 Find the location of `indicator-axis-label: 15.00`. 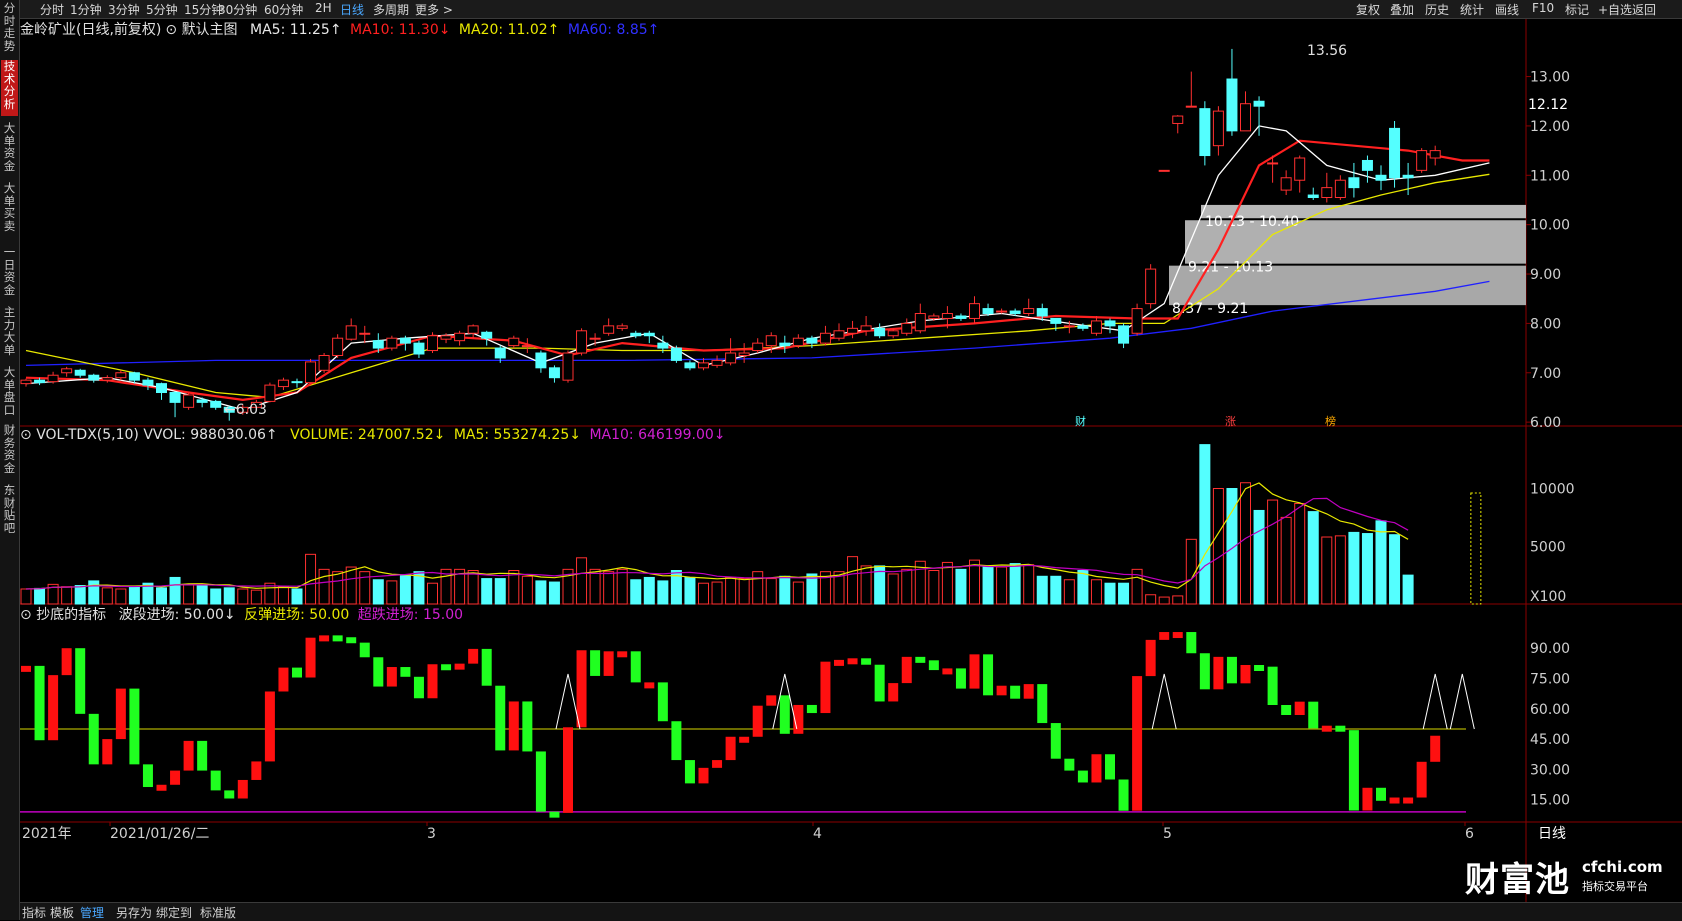

indicator-axis-label: 15.00 is located at coordinates (1550, 801).